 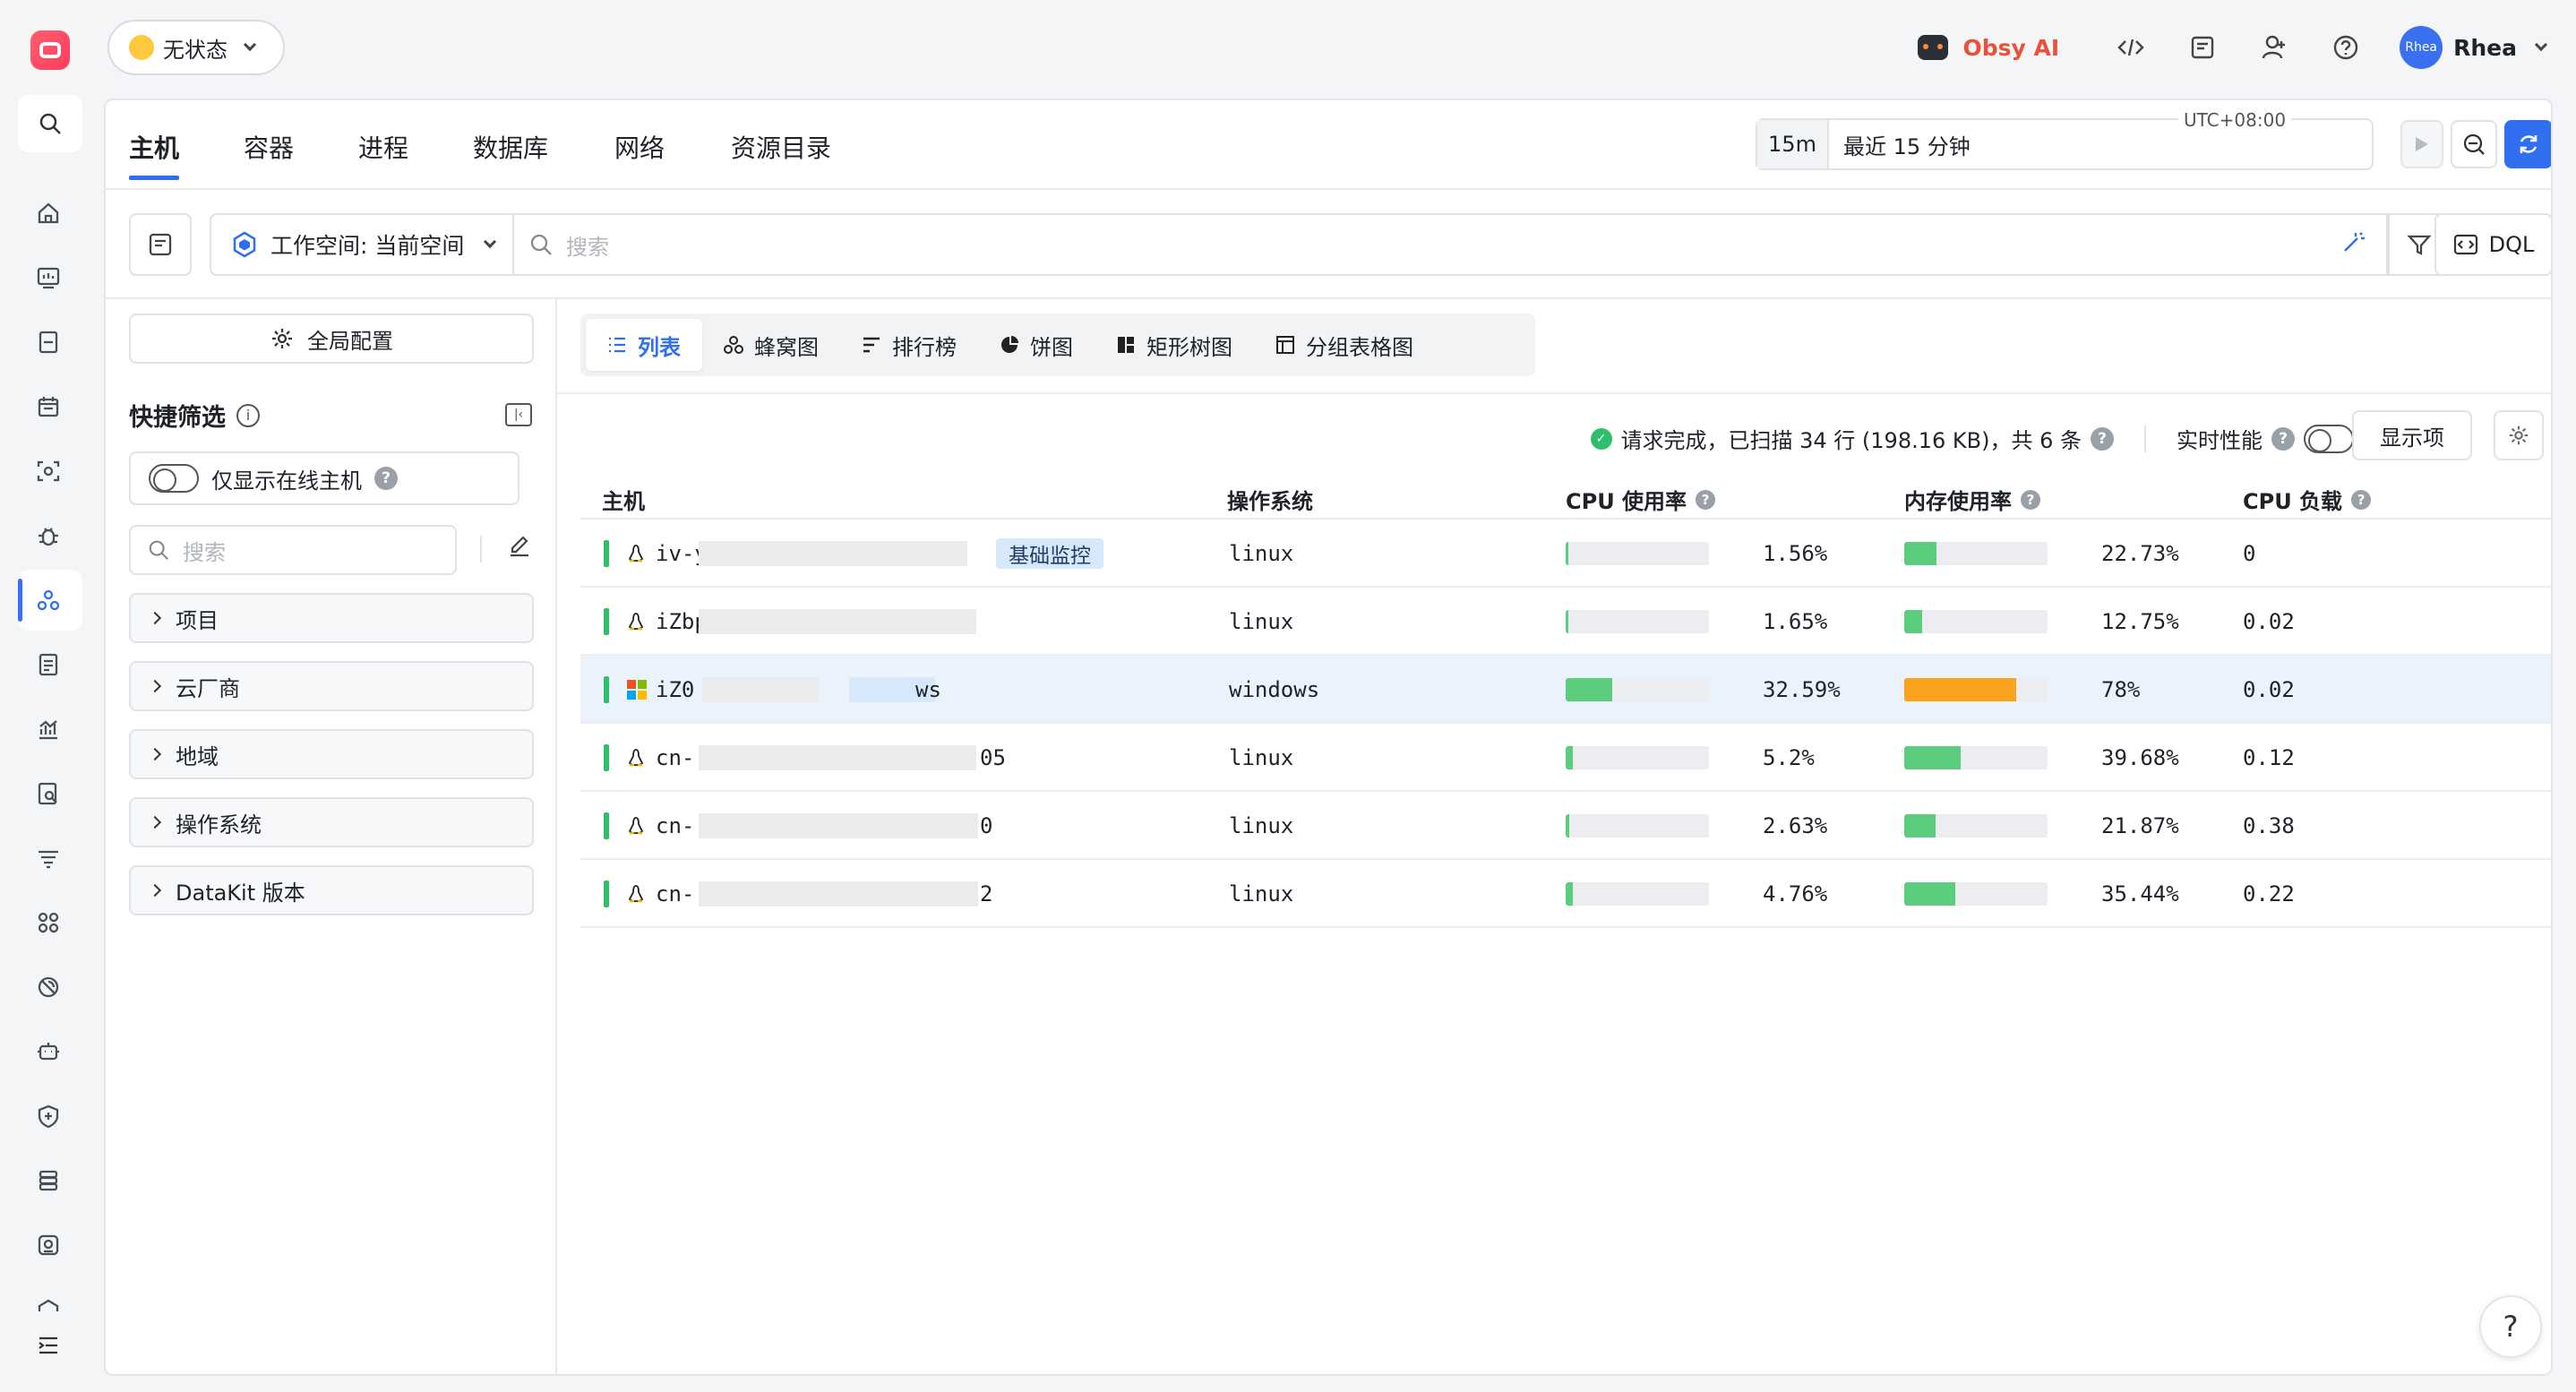 What do you see at coordinates (196, 47) in the screenshot?
I see `status-selector: 无状态` at bounding box center [196, 47].